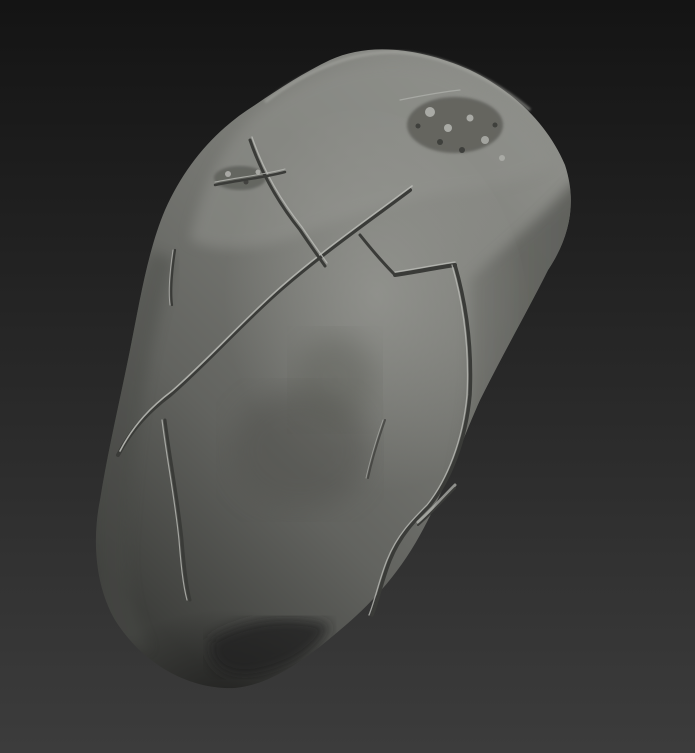 This screenshot has height=753, width=695. I want to click on rock-mottle-upper, so click(335, 380).